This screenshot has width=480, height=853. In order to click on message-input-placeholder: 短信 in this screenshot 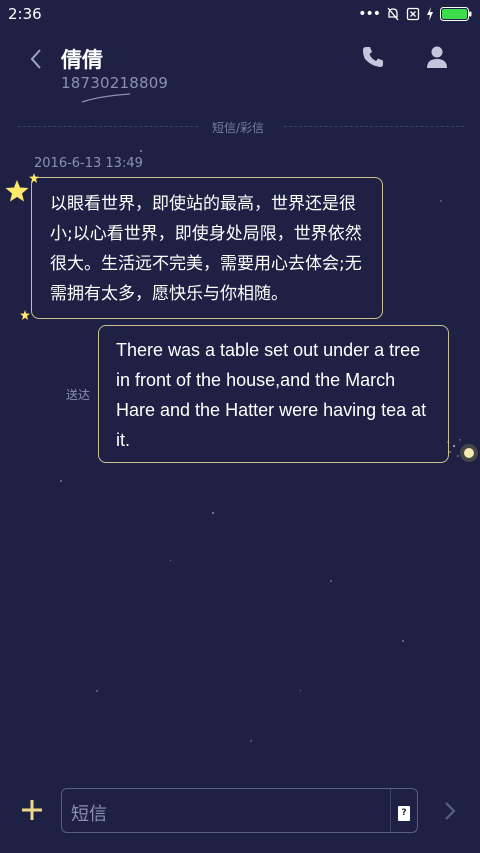, I will do `click(89, 814)`.